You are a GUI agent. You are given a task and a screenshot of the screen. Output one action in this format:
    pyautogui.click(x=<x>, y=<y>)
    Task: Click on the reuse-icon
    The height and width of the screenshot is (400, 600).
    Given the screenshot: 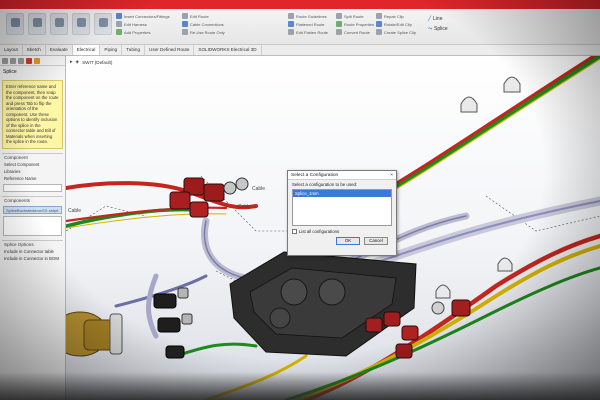 What is the action you would take?
    pyautogui.click(x=185, y=32)
    